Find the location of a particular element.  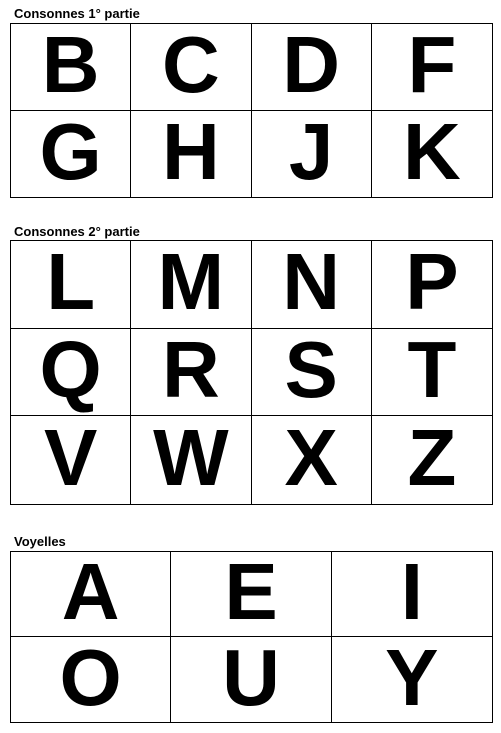

letter: W is located at coordinates (191, 459).